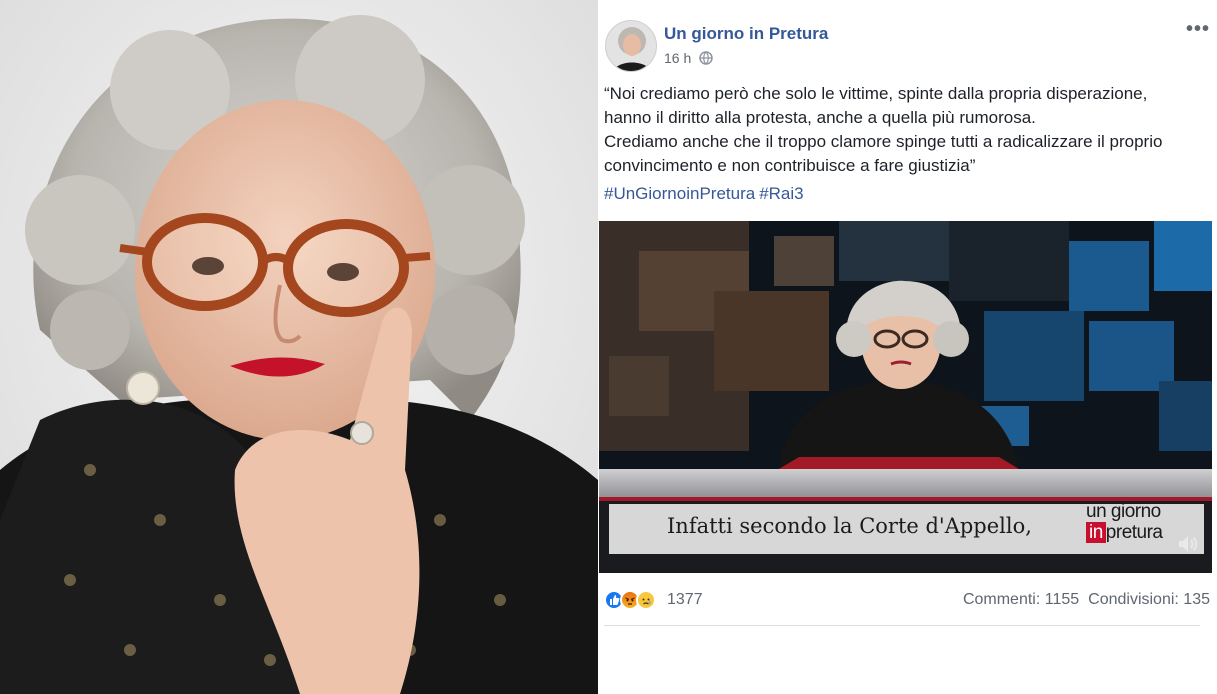  I want to click on hashtag-link: #UnGiornoinPretura, so click(679, 193).